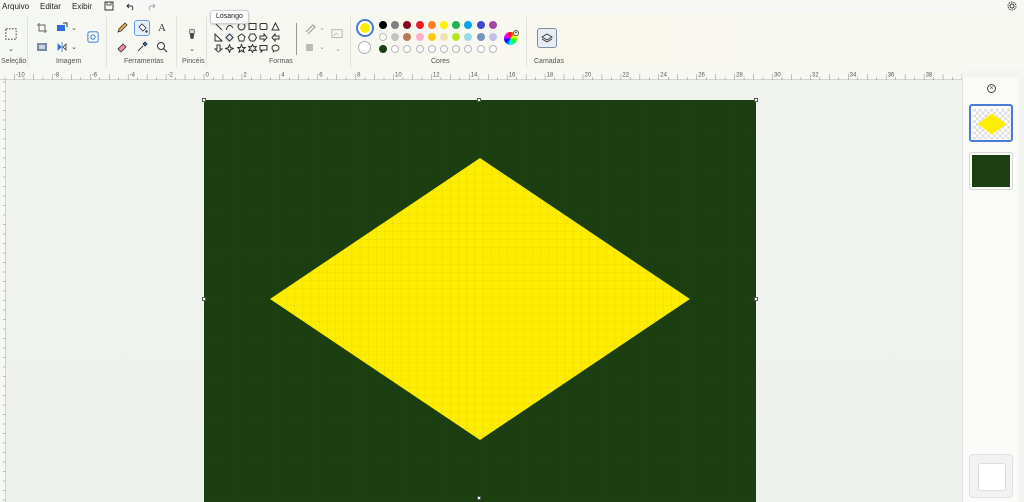 The height and width of the screenshot is (502, 1024). What do you see at coordinates (151, 6) in the screenshot?
I see `redo-icon` at bounding box center [151, 6].